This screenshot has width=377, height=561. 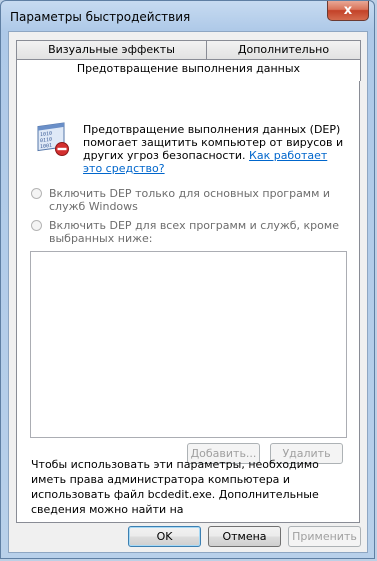 I want to click on cancel-button: Отмена, so click(x=244, y=536).